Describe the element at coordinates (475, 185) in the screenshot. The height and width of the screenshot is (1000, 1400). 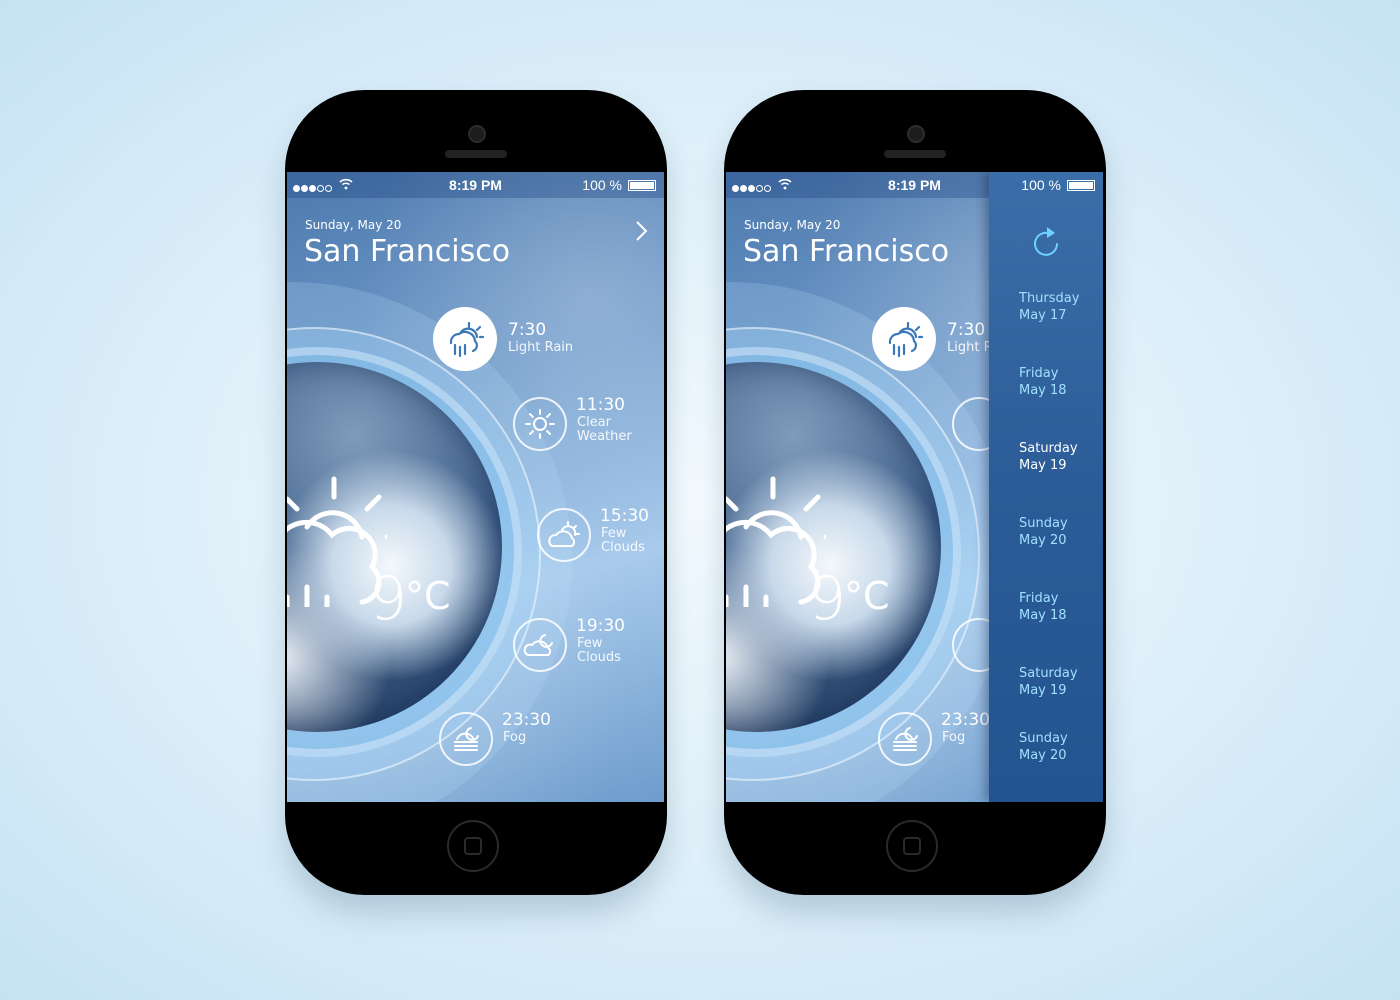
I see `status-bar: 8:19 PM 100 %` at that location.